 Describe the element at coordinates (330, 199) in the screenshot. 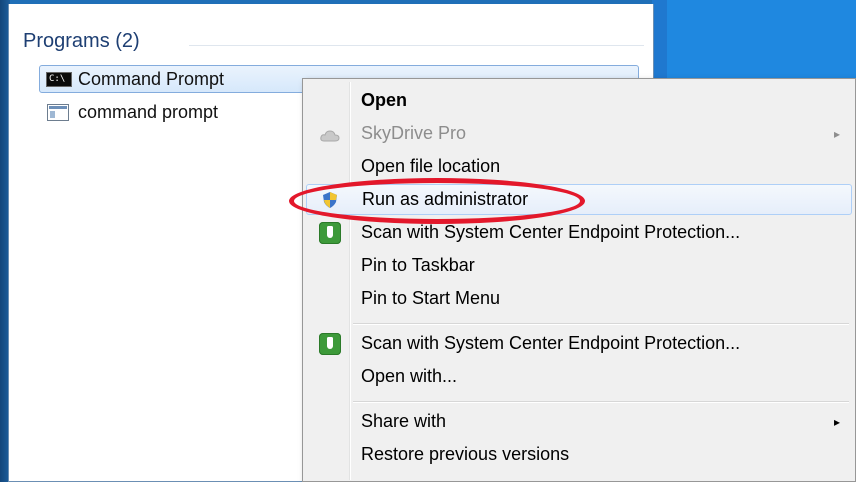

I see `uac-shield-icon` at that location.